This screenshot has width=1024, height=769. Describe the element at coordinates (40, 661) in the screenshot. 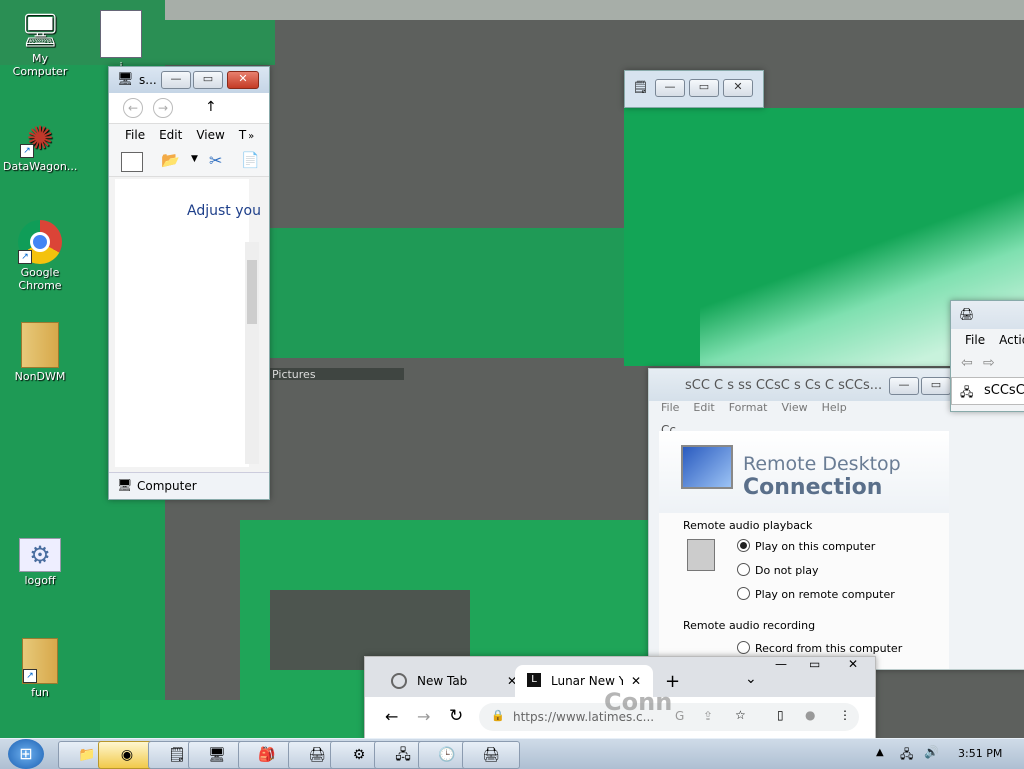

I see `folder-icon: ↗` at that location.